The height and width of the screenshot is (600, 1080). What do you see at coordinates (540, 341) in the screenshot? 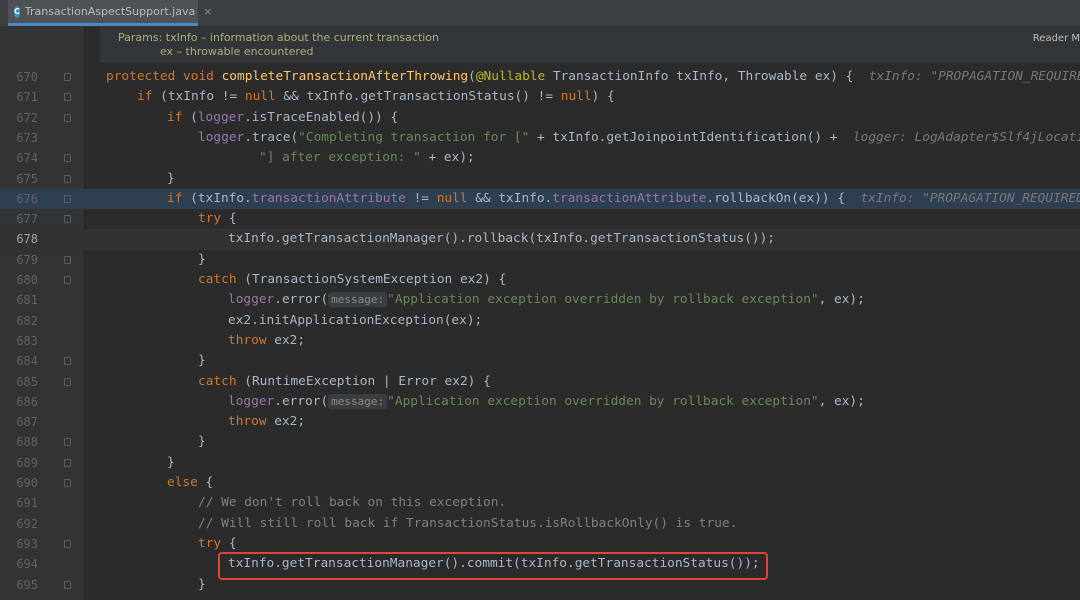
I see `code-line: 683 throw ex2;` at bounding box center [540, 341].